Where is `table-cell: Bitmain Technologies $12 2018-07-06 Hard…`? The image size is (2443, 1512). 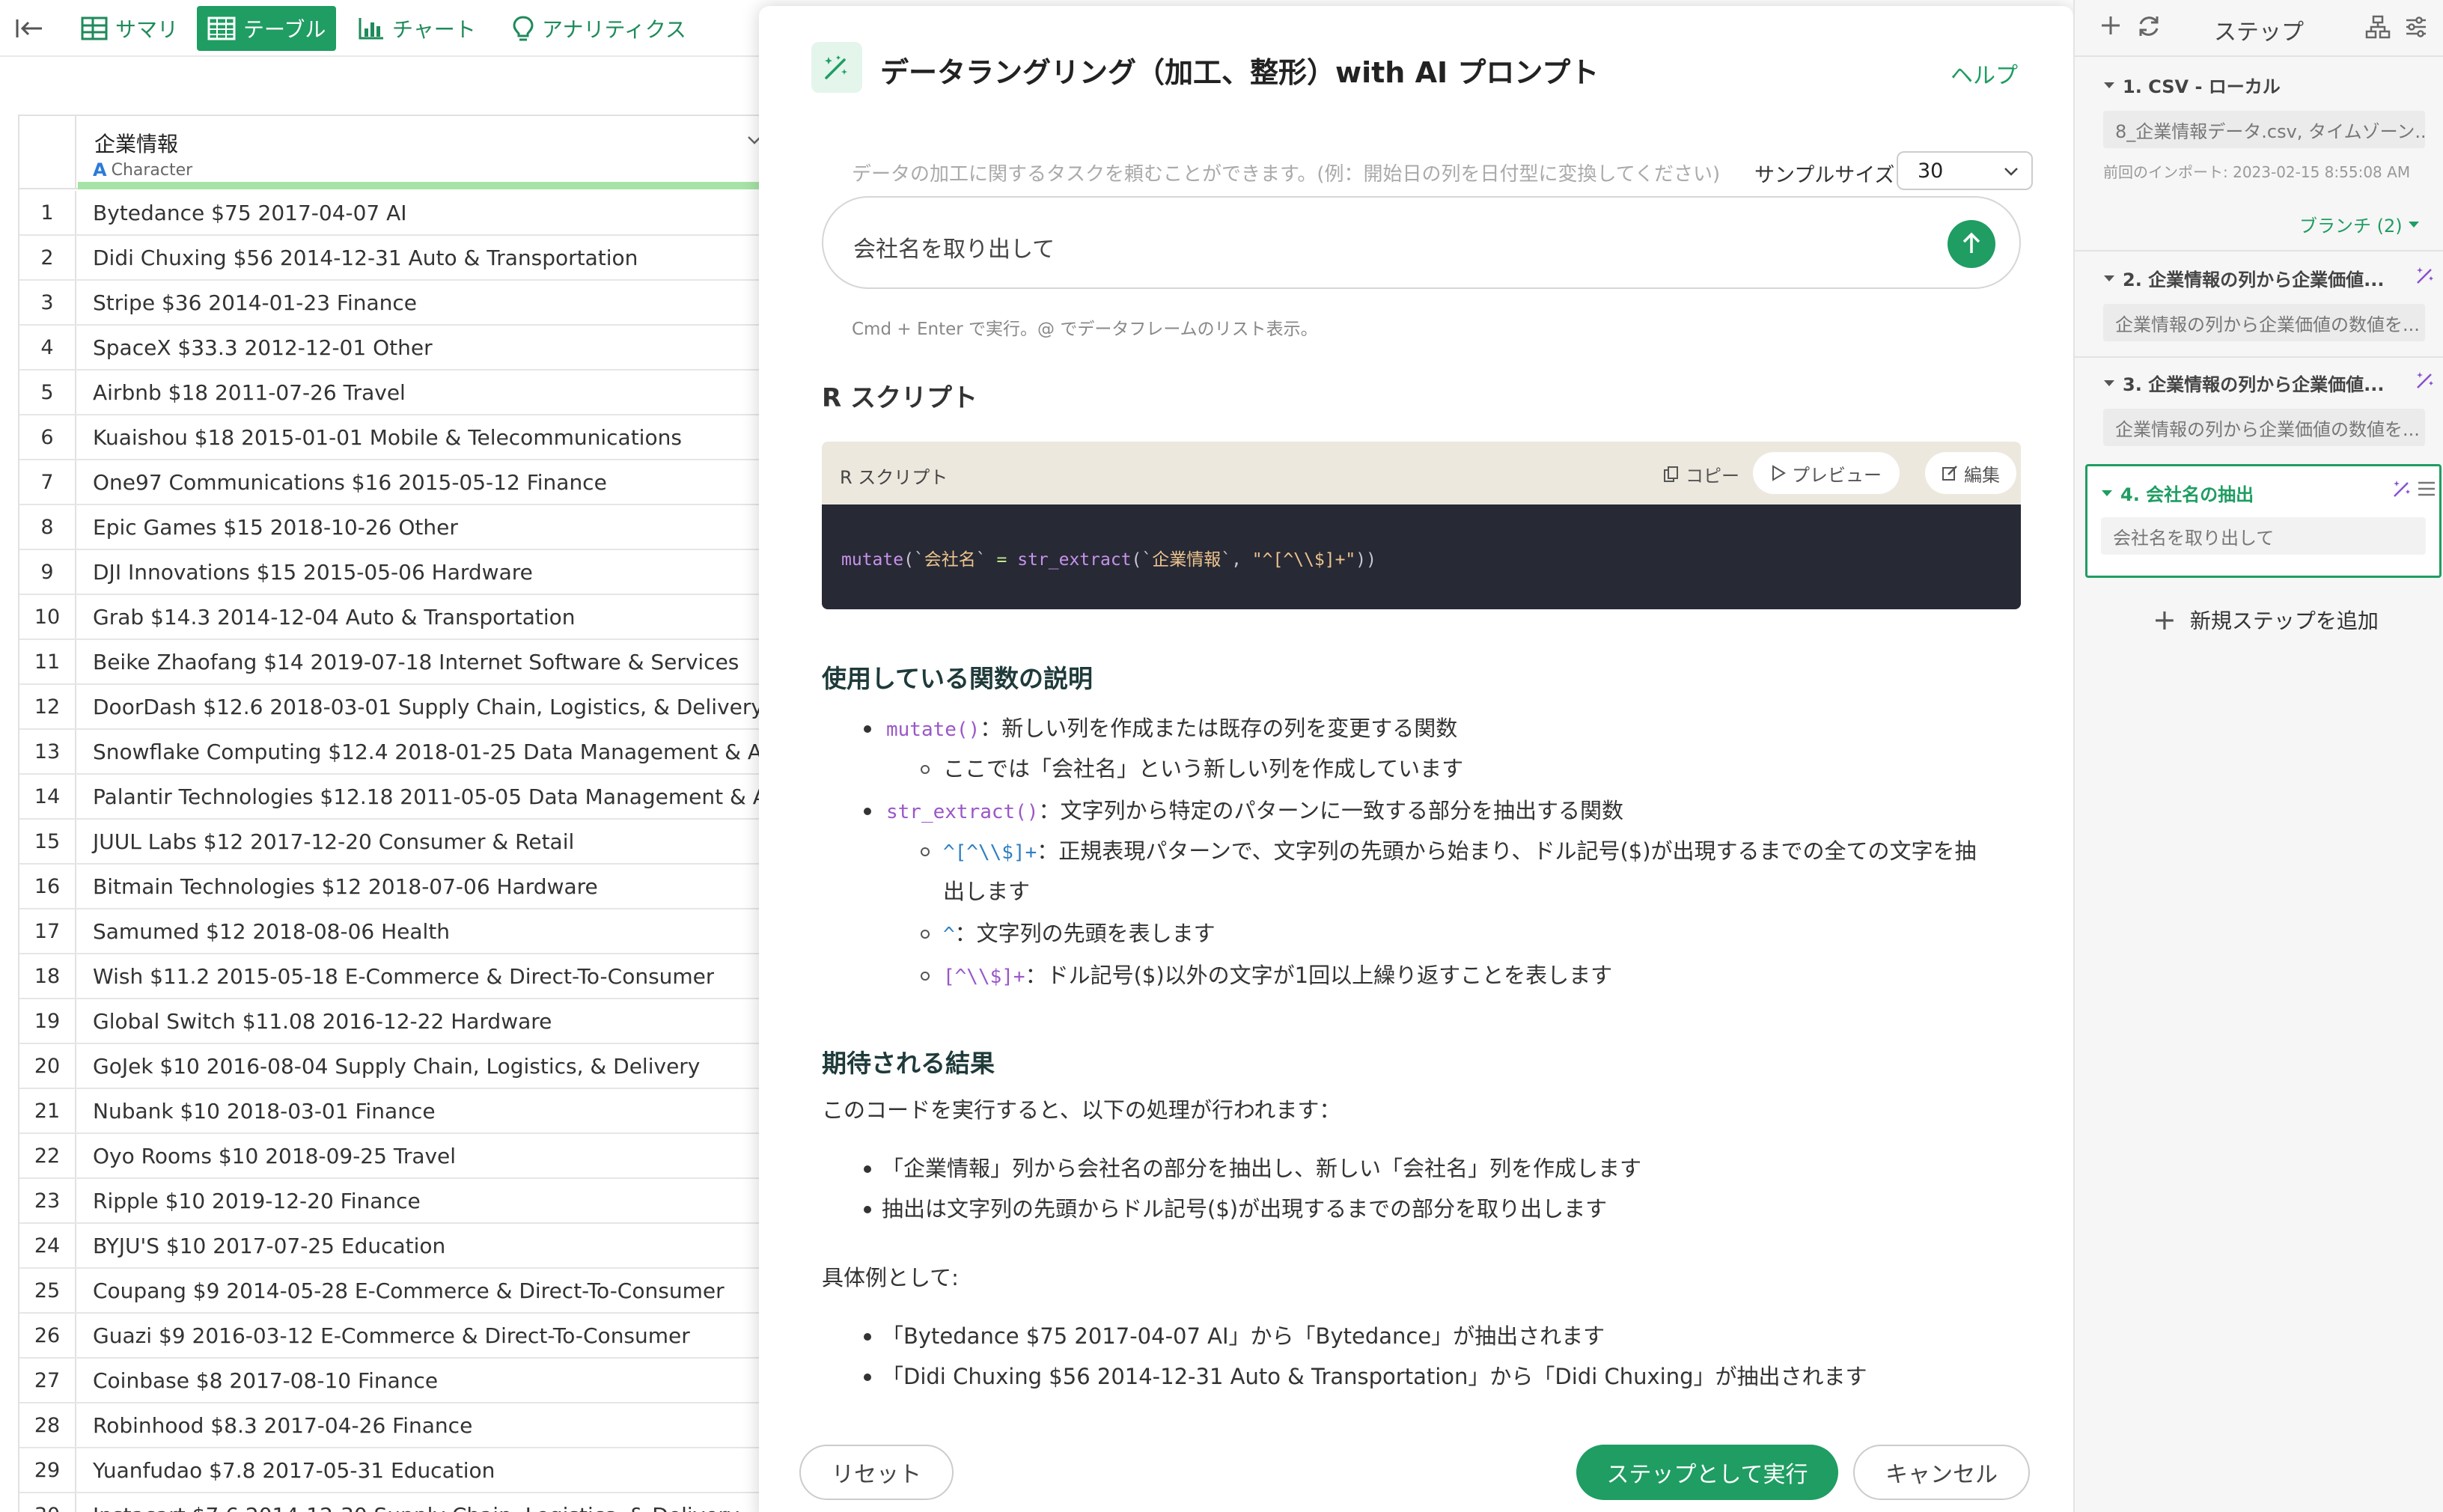
table-cell: Bitmain Technologies $12 2018-07-06 Hard… is located at coordinates (337, 886).